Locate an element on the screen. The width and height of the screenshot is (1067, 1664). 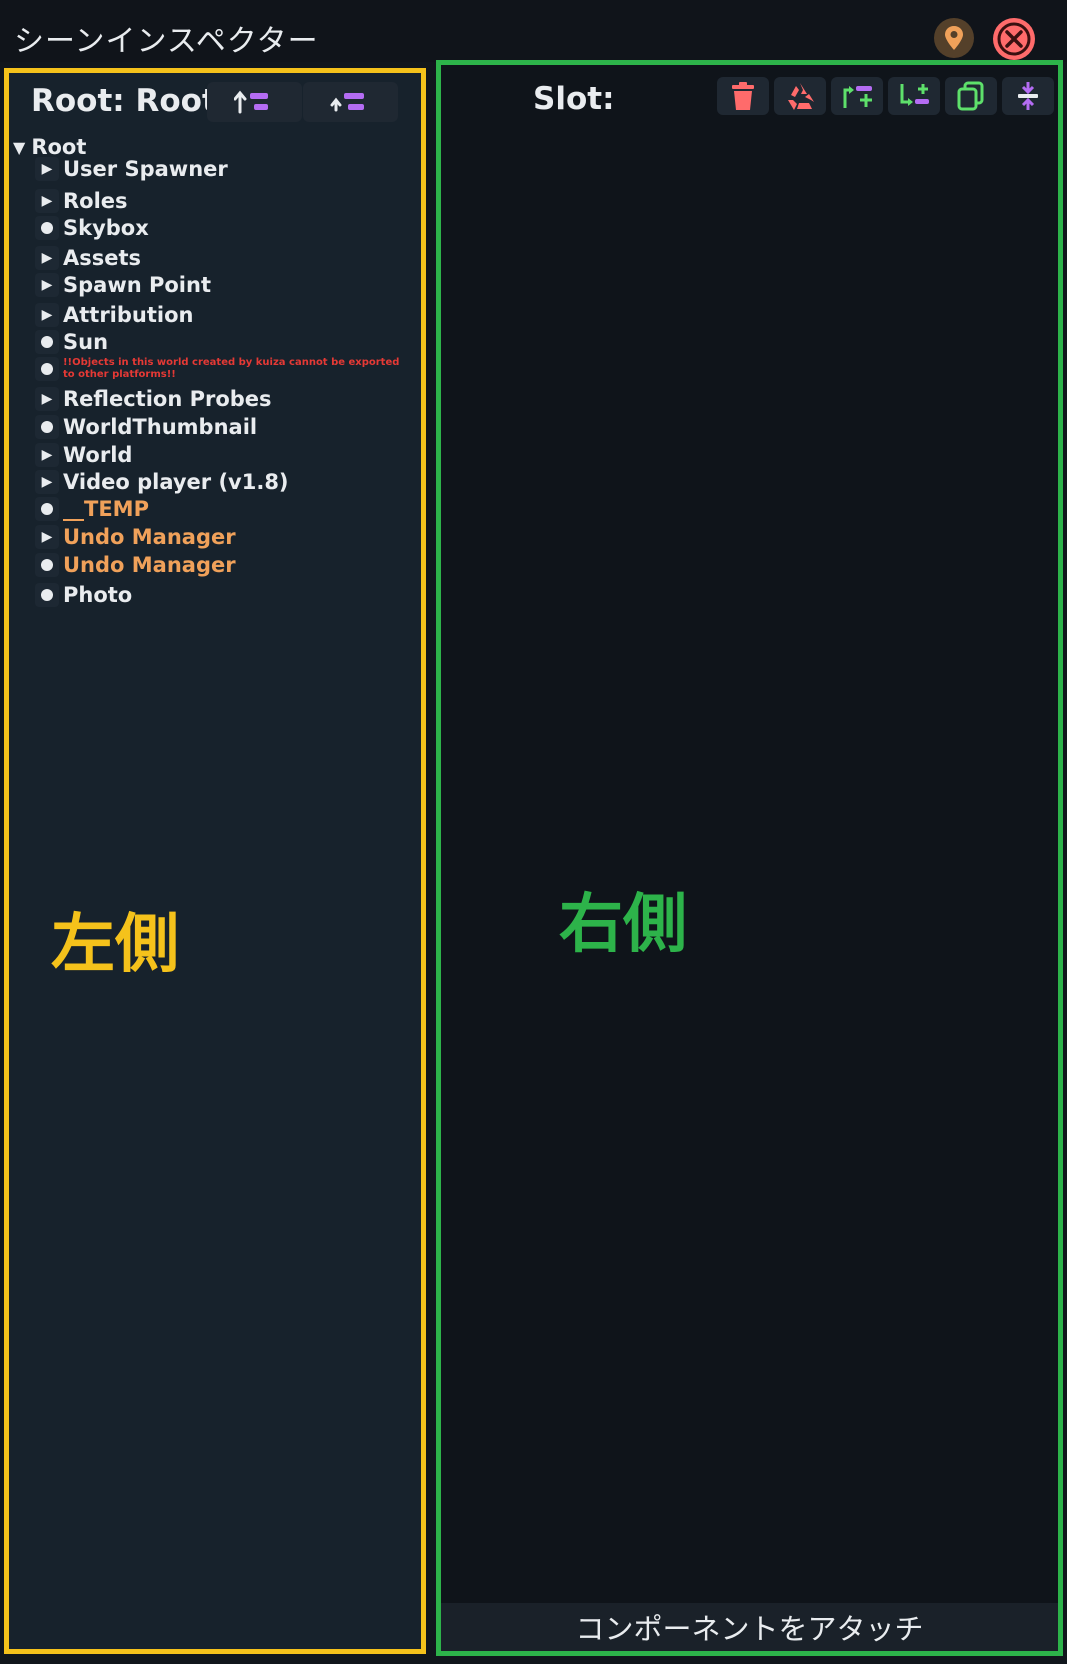
tree-item: ▶ Video player (v1.8) is located at coordinates (162, 482).